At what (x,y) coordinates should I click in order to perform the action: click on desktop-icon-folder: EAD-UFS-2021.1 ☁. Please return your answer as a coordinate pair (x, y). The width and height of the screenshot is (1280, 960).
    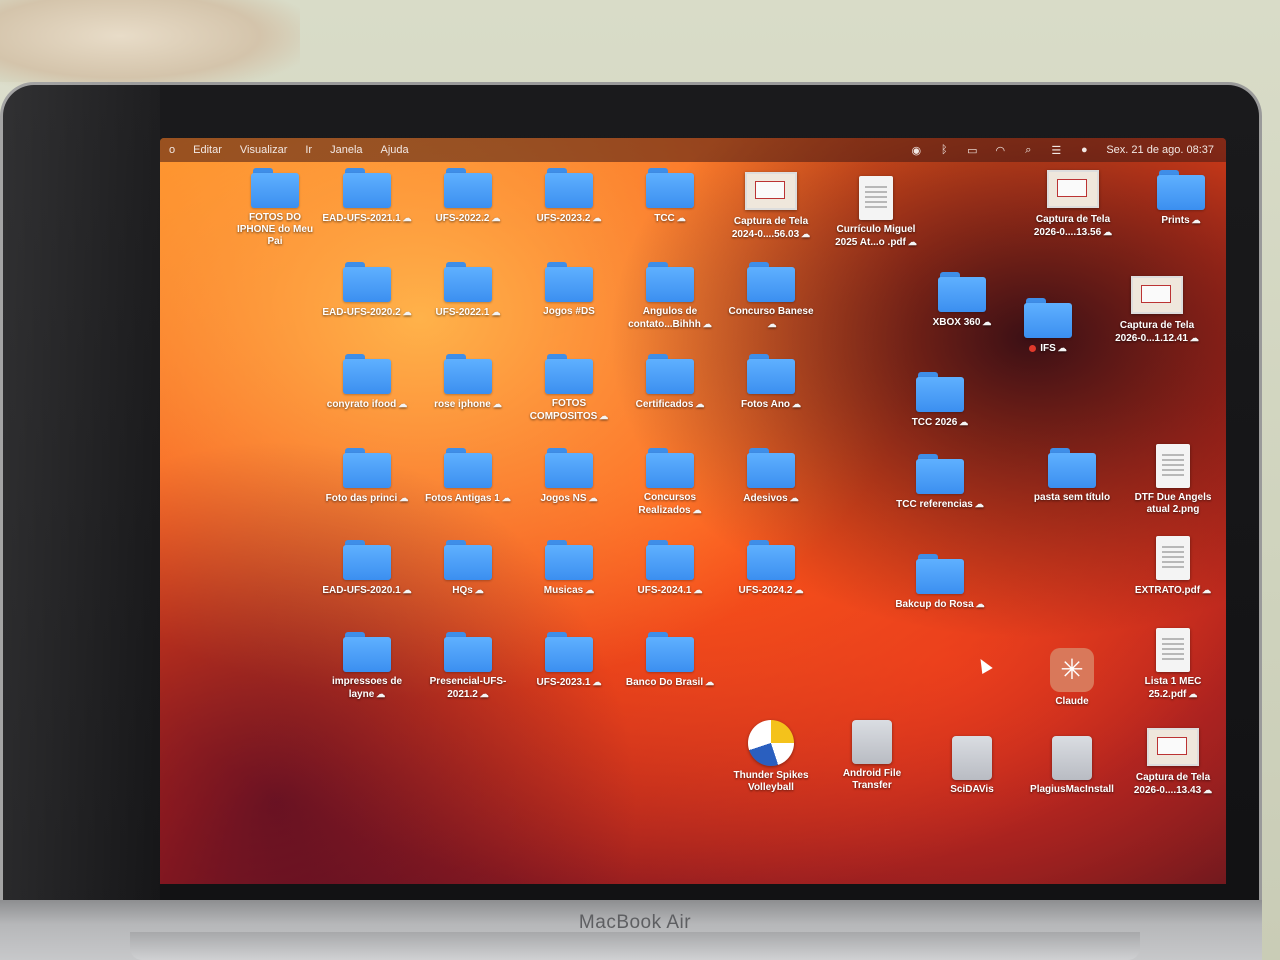
    Looking at the image, I should click on (367, 196).